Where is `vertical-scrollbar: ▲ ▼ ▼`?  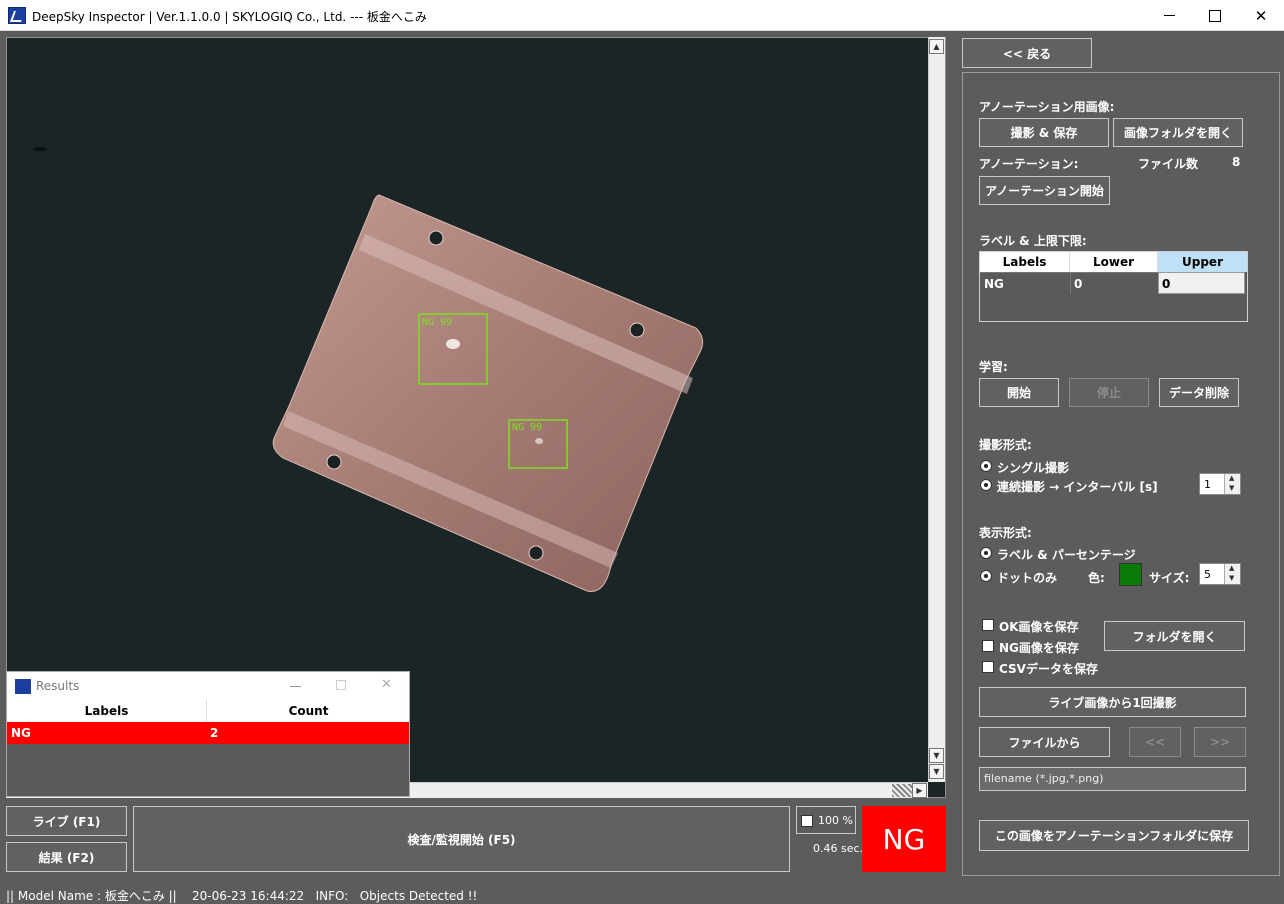
vertical-scrollbar: ▲ ▼ ▼ is located at coordinates (936, 409).